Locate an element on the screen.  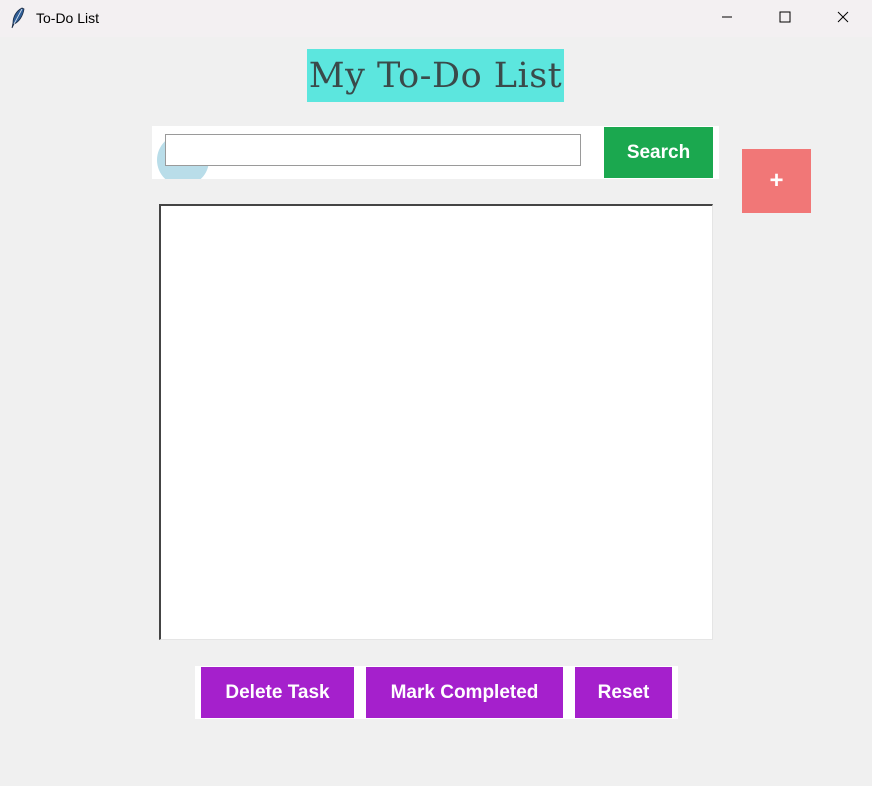
maximize-icon is located at coordinates (785, 19).